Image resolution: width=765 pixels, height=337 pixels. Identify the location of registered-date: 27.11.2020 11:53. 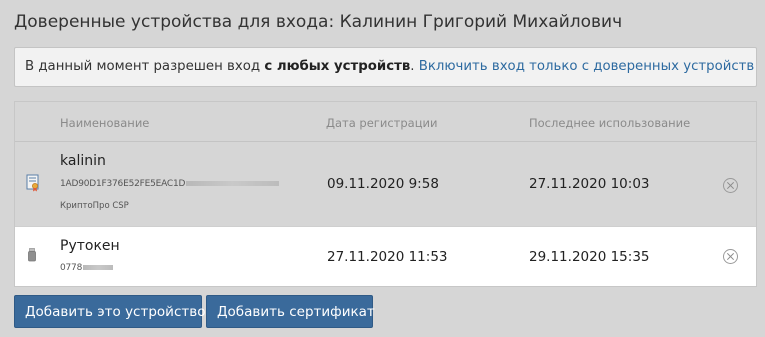
(387, 257).